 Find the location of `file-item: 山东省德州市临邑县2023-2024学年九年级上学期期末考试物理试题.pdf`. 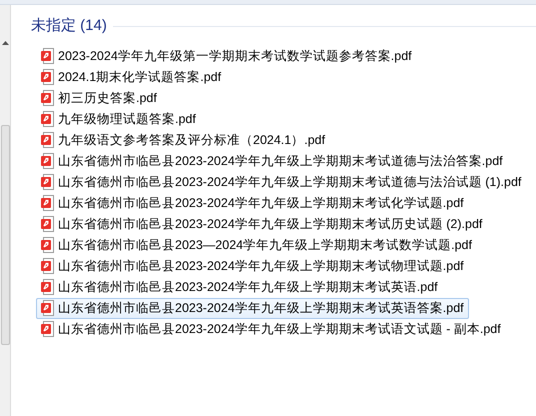

file-item: 山东省德州市临邑县2023-2024学年九年级上学期期末考试物理试题.pdf is located at coordinates (252, 266).